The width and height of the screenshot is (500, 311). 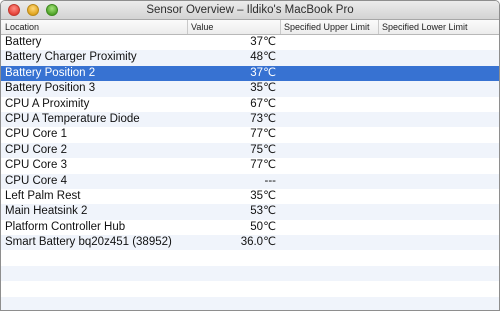 I want to click on cell-value: ---, so click(x=270, y=180).